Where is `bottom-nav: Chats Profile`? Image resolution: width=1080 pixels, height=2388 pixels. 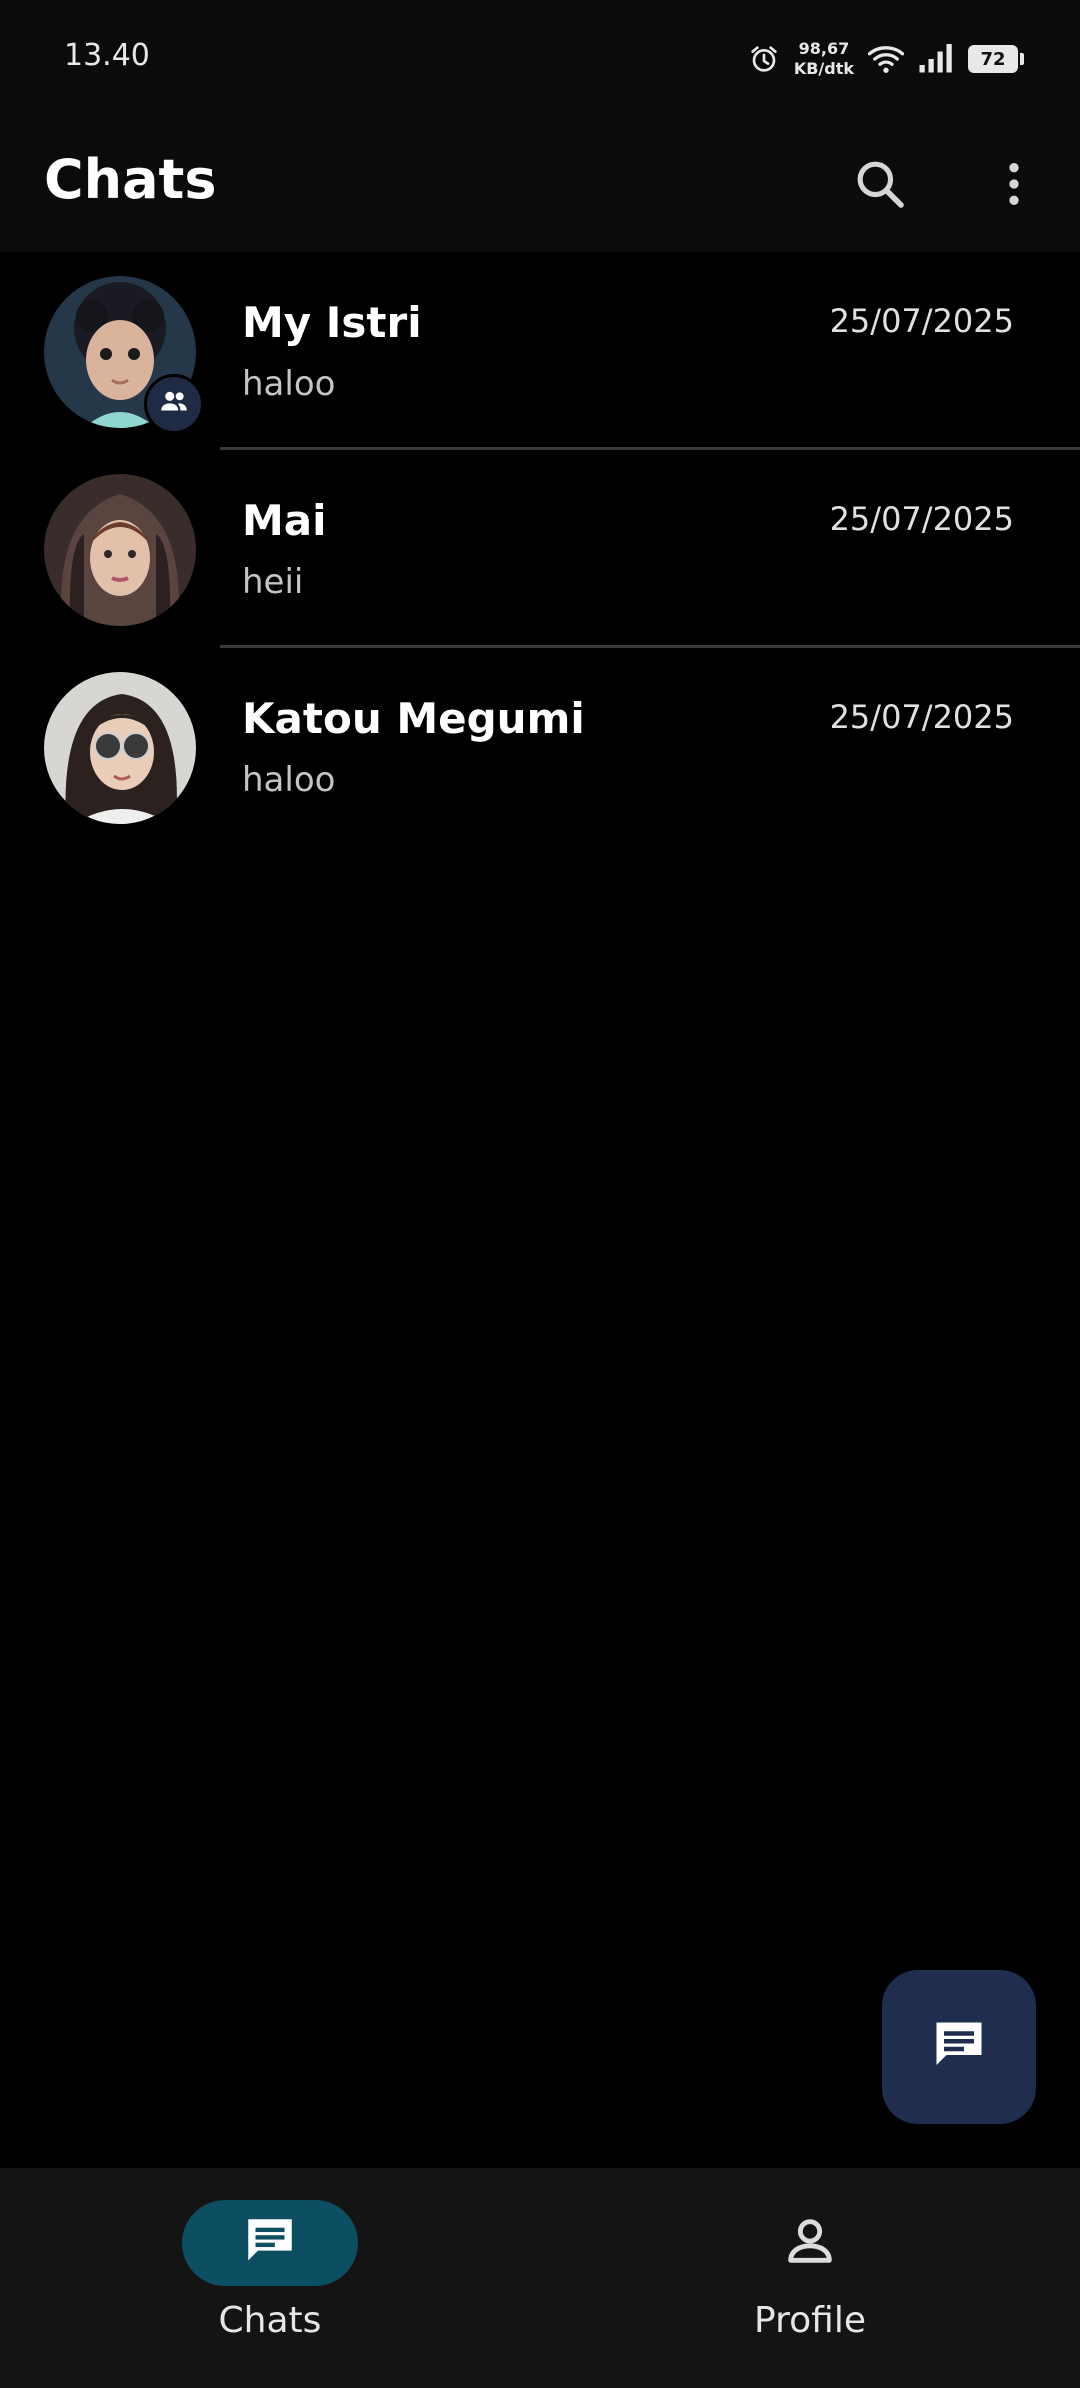 bottom-nav: Chats Profile is located at coordinates (540, 2278).